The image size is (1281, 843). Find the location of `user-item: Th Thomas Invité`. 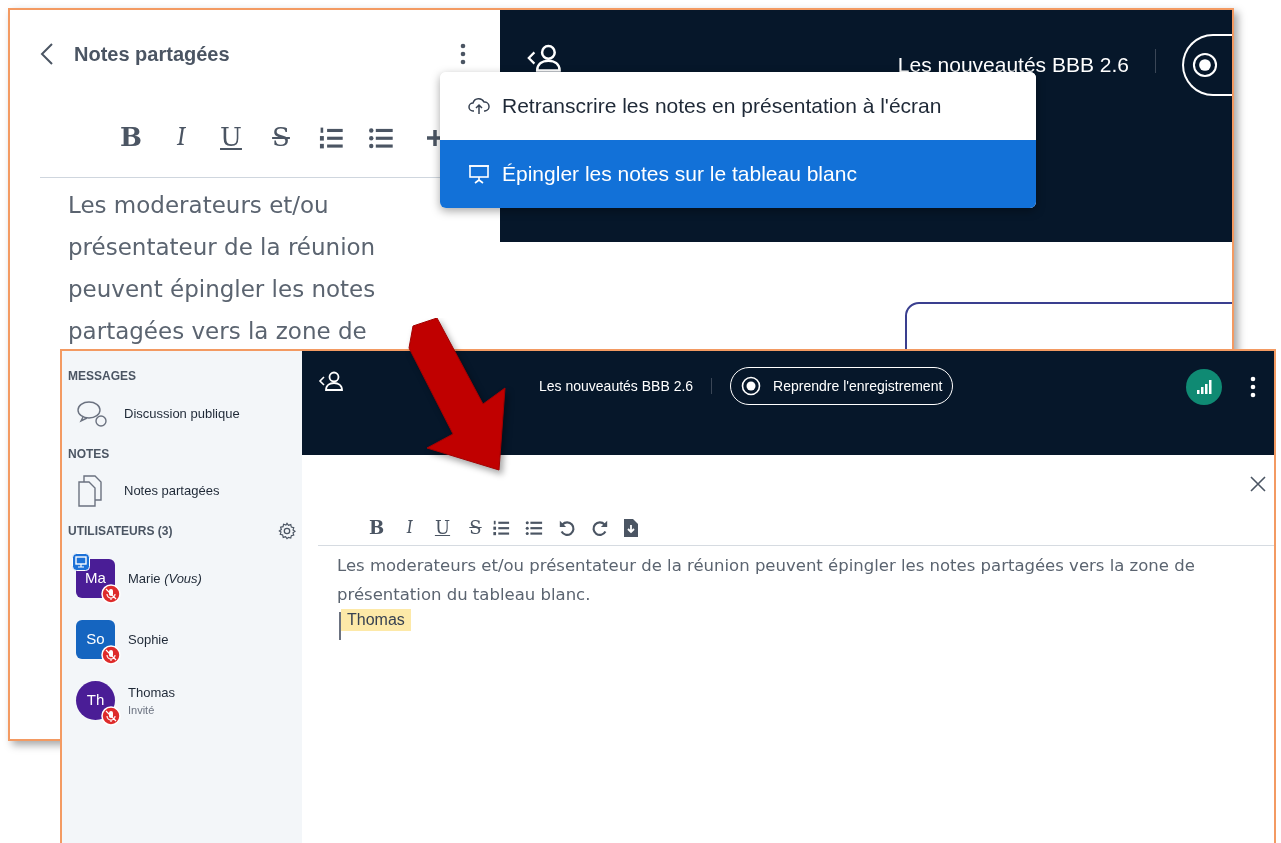

user-item: Th Thomas Invité is located at coordinates (182, 700).